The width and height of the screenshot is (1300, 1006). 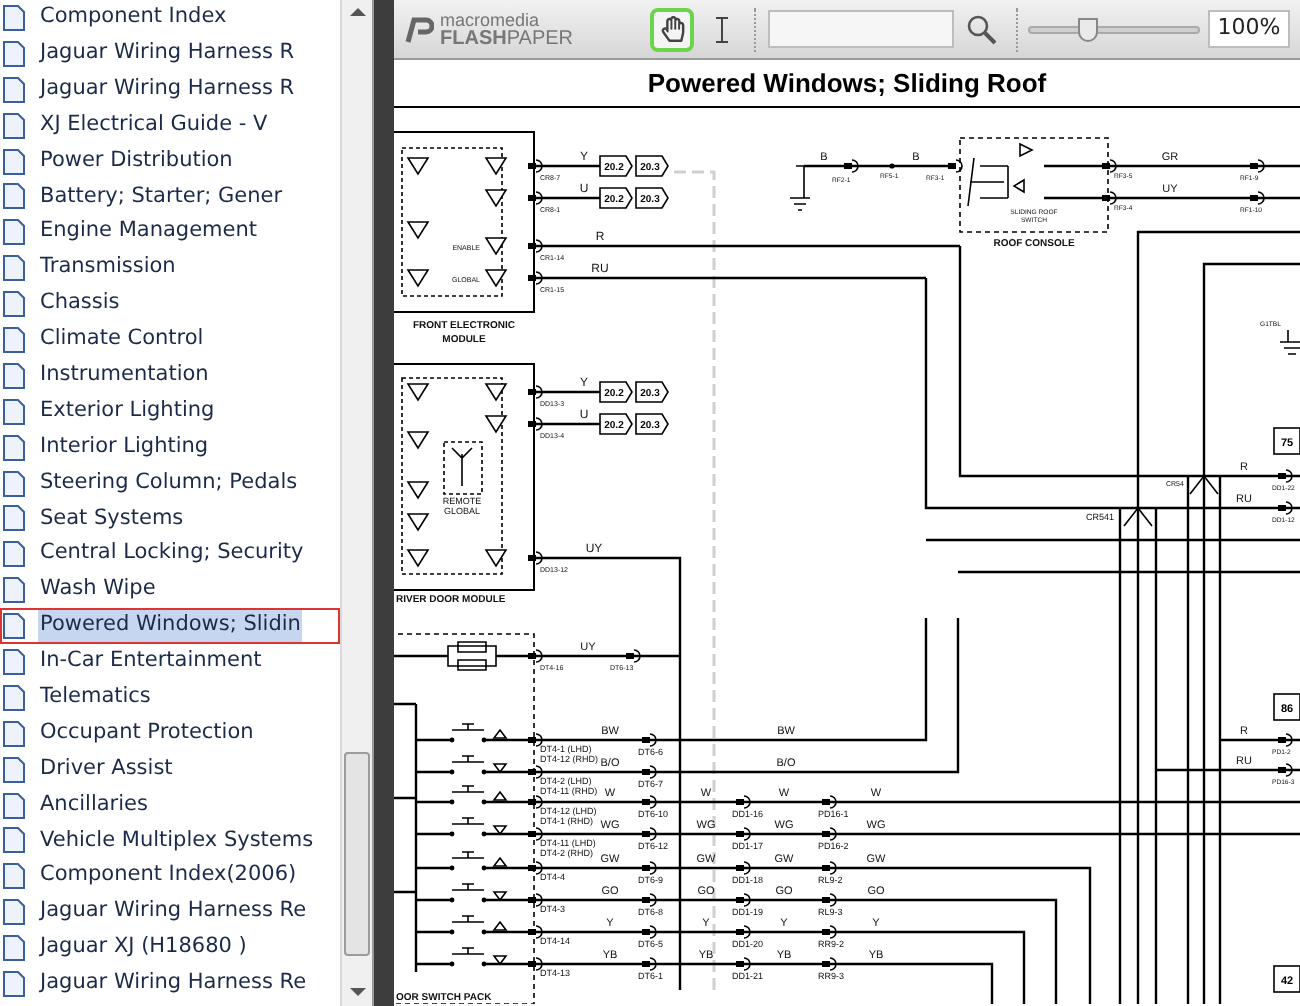 I want to click on sidebar-item: Occupant Protection, so click(x=170, y=733).